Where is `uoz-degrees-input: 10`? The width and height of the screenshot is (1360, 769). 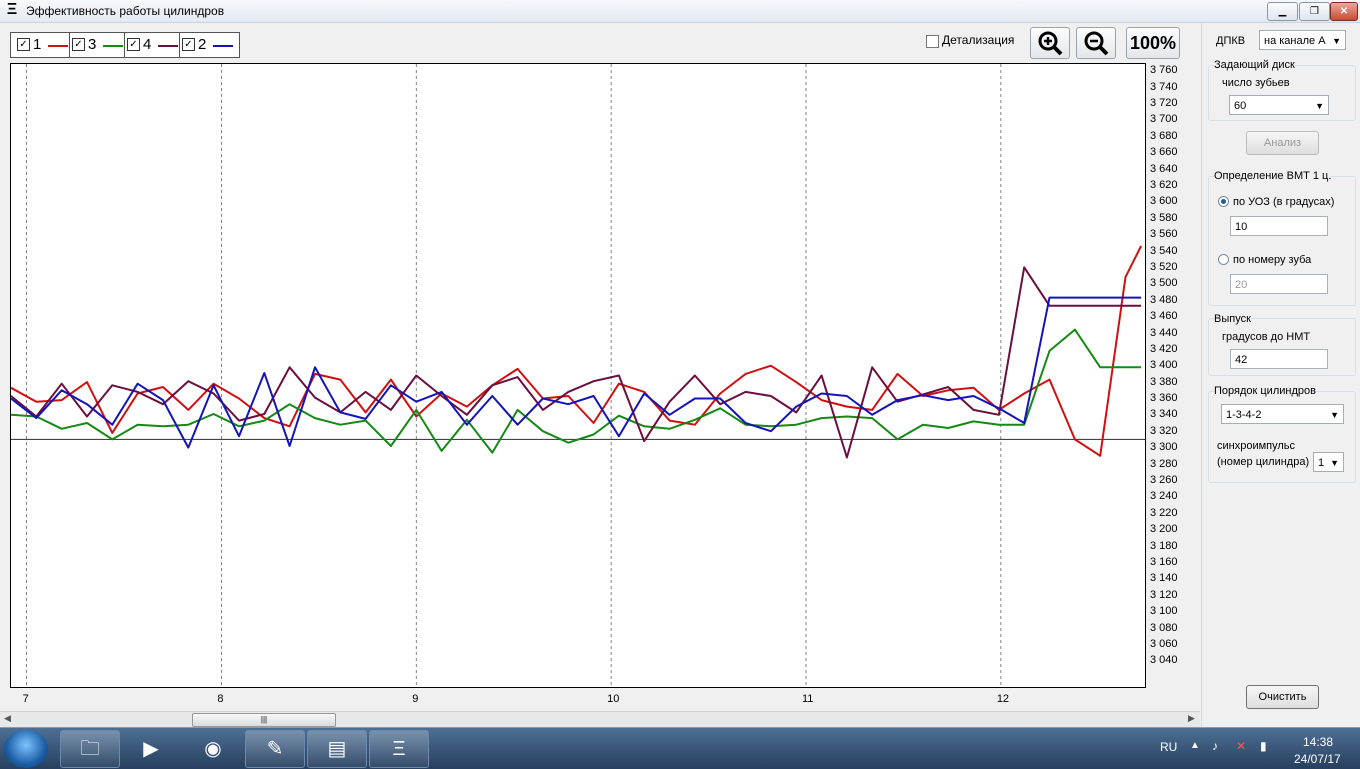
uoz-degrees-input: 10 is located at coordinates (1279, 226).